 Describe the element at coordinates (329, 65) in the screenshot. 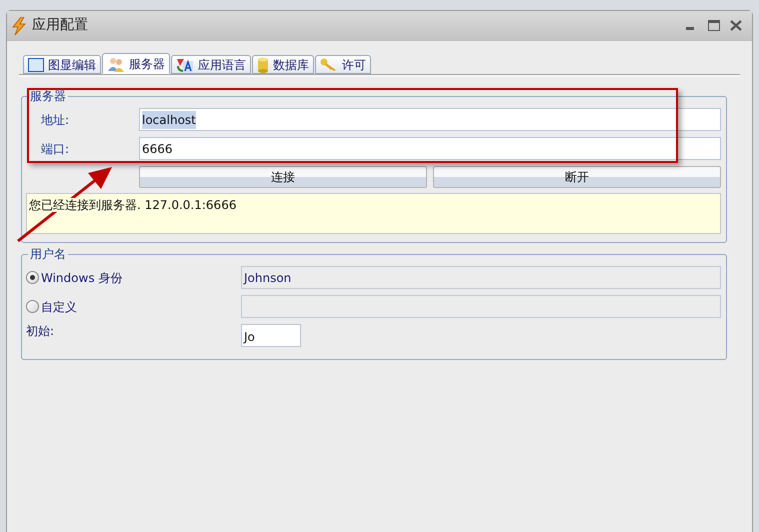

I see `key-icon` at that location.